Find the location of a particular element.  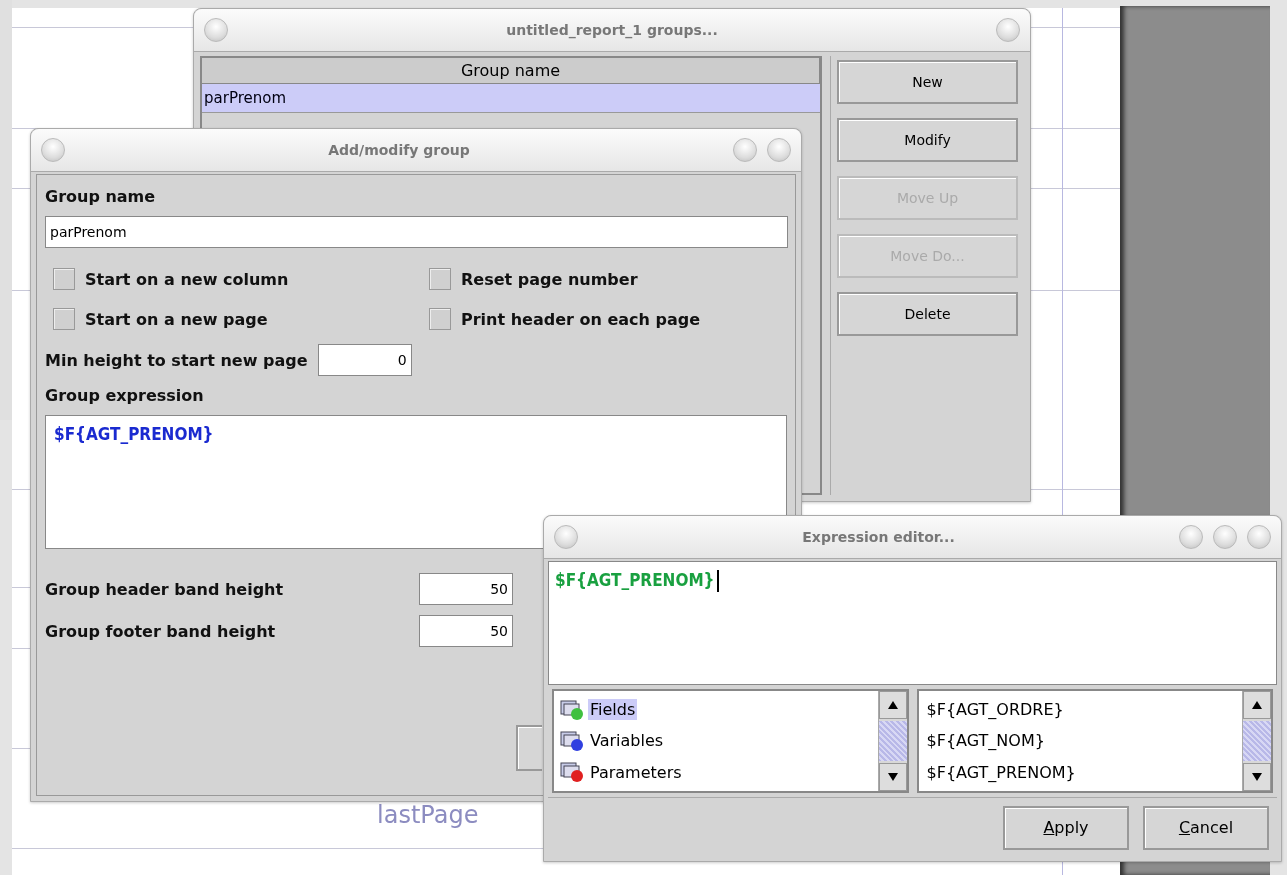

table-cell: parPrenom is located at coordinates (245, 98).